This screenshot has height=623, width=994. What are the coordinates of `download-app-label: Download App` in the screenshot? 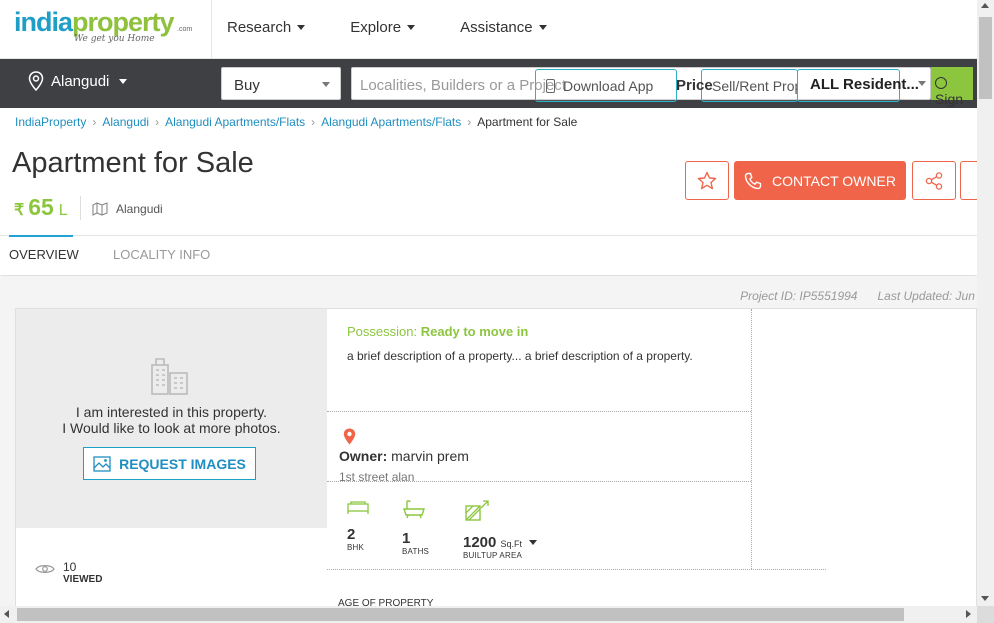 It's located at (608, 86).